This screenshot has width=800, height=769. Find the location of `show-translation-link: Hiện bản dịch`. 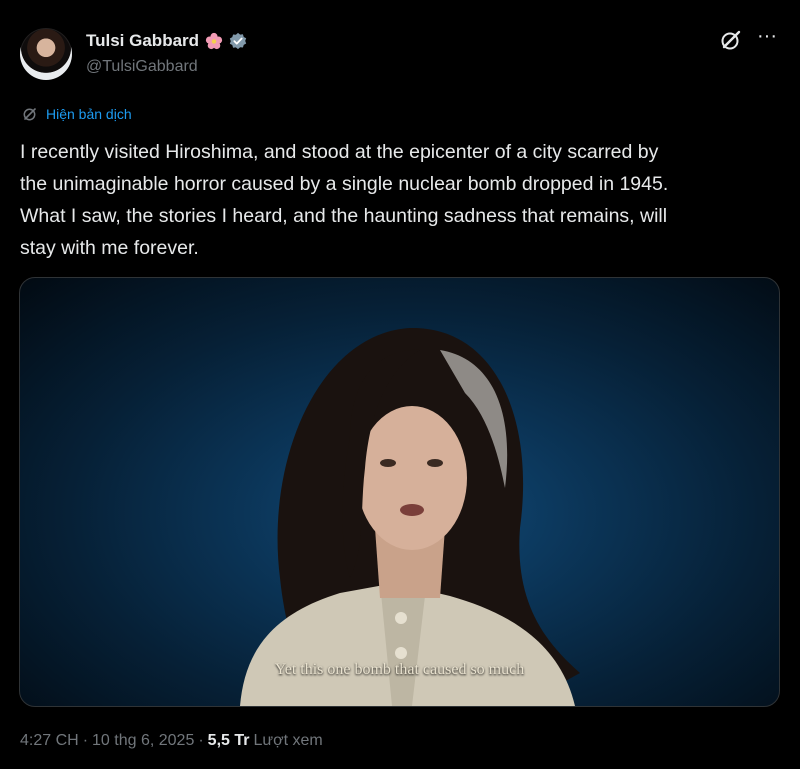

show-translation-link: Hiện bản dịch is located at coordinates (77, 114).